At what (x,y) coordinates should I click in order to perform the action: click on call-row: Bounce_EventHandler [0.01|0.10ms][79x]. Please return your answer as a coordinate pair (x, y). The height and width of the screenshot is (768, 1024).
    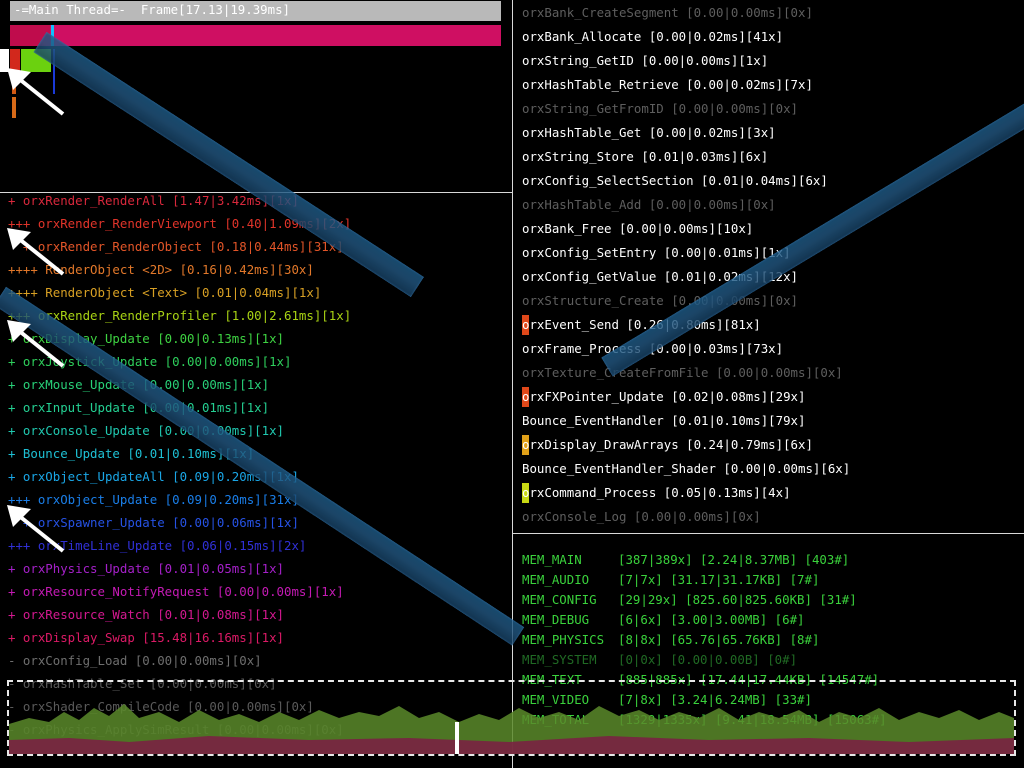
    Looking at the image, I should click on (663, 420).